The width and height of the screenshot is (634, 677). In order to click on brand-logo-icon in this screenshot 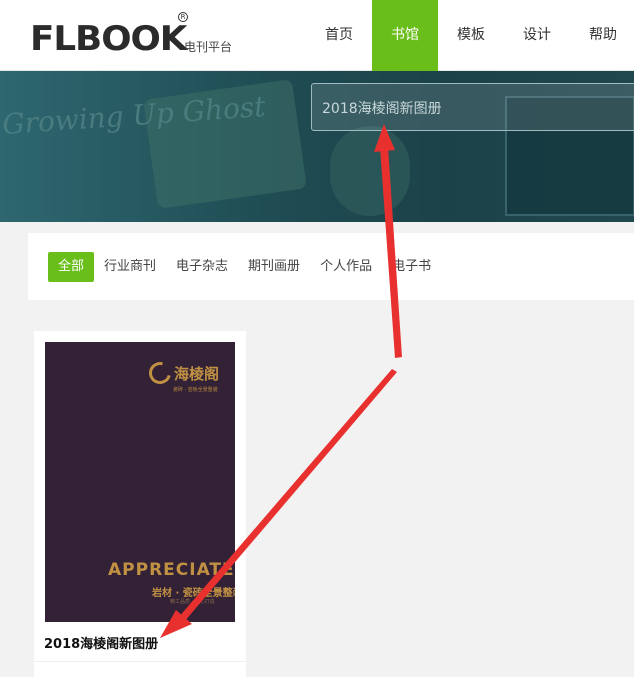, I will do `click(160, 373)`.